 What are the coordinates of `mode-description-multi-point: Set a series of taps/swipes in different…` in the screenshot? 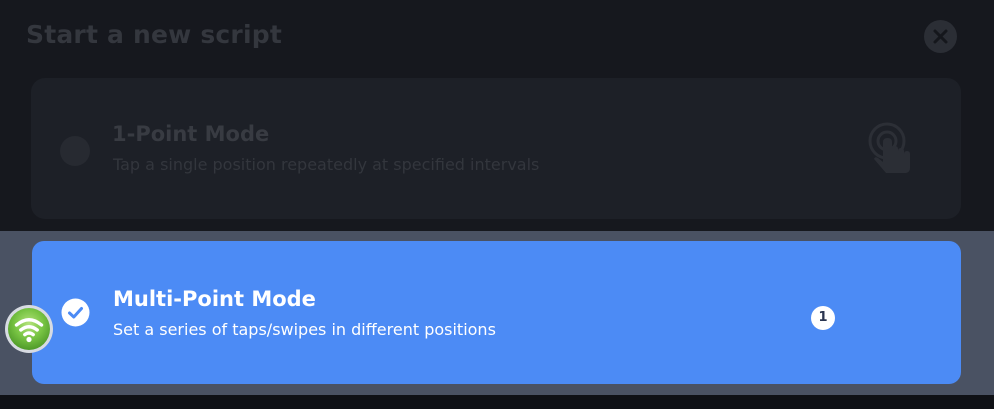 It's located at (304, 329).